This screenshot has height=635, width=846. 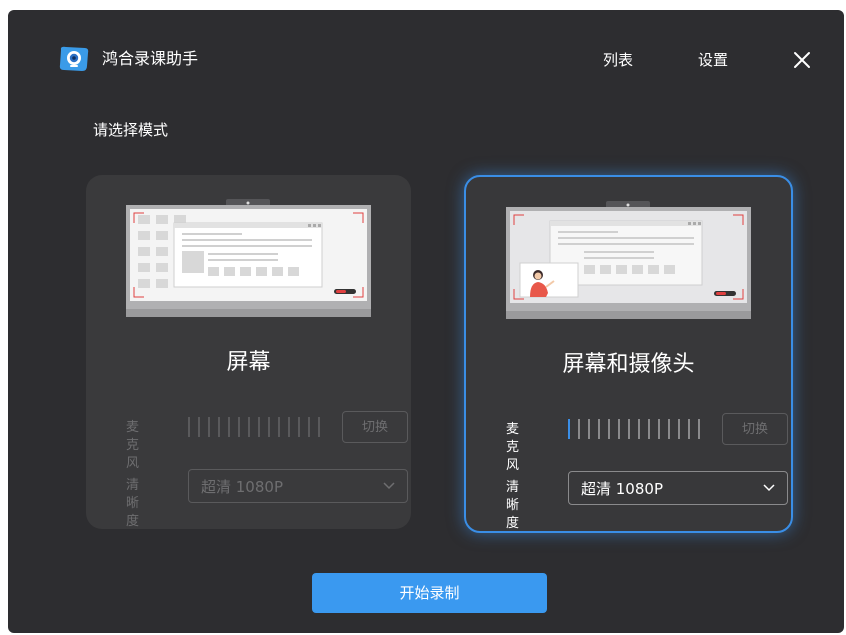 I want to click on mode-prompt: 请选择模式, so click(x=131, y=130).